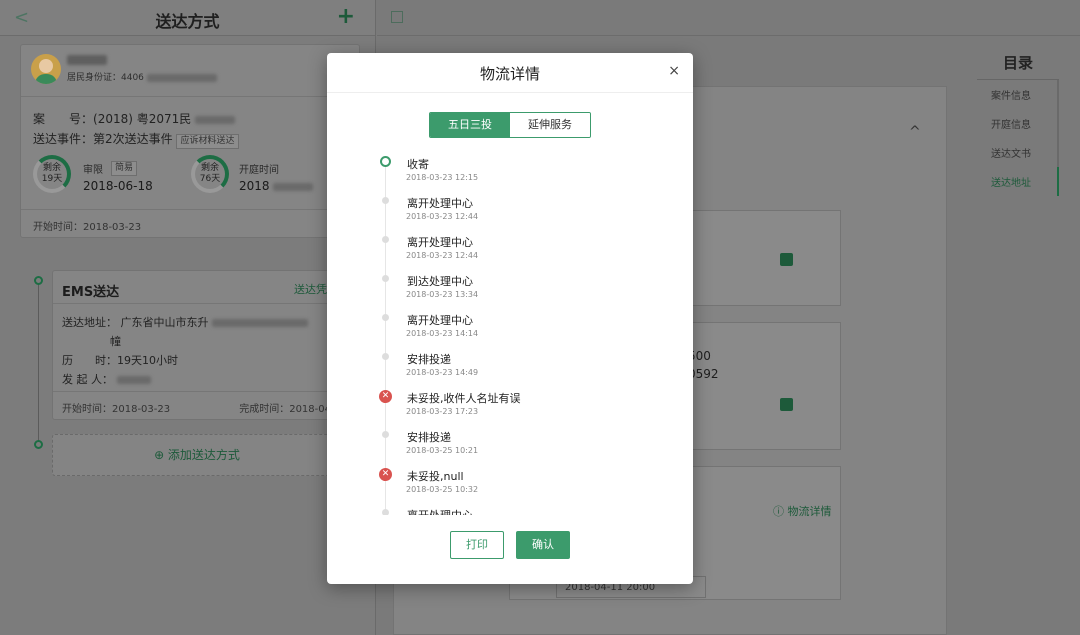 Image resolution: width=1080 pixels, height=635 pixels. I want to click on page-title: 送达方式, so click(187, 21).